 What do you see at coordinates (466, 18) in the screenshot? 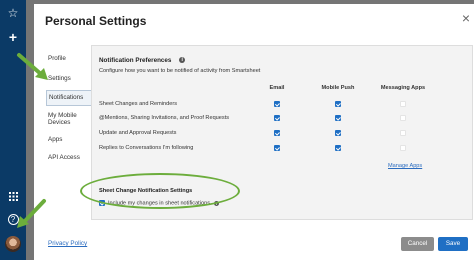
I see `close-icon: ×` at bounding box center [466, 18].